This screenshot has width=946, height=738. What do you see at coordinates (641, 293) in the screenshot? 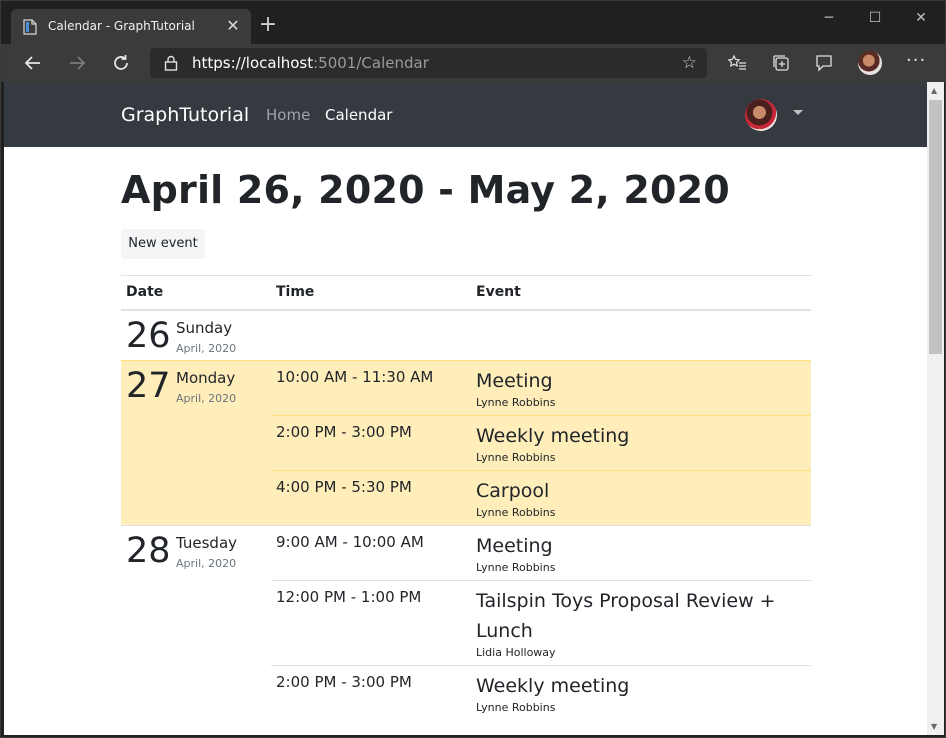
I see `column-header-event: Event` at bounding box center [641, 293].